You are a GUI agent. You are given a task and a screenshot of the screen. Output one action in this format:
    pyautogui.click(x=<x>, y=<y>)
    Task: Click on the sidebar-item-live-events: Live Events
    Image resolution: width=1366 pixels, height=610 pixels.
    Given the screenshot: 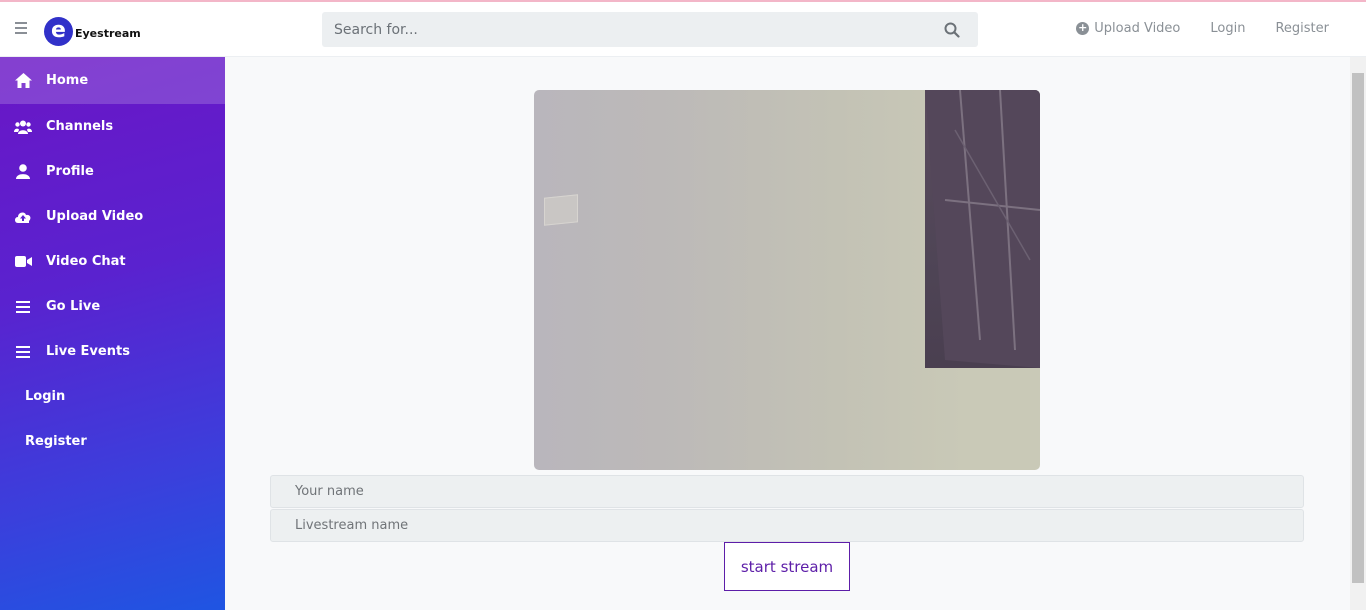 What is the action you would take?
    pyautogui.click(x=112, y=351)
    